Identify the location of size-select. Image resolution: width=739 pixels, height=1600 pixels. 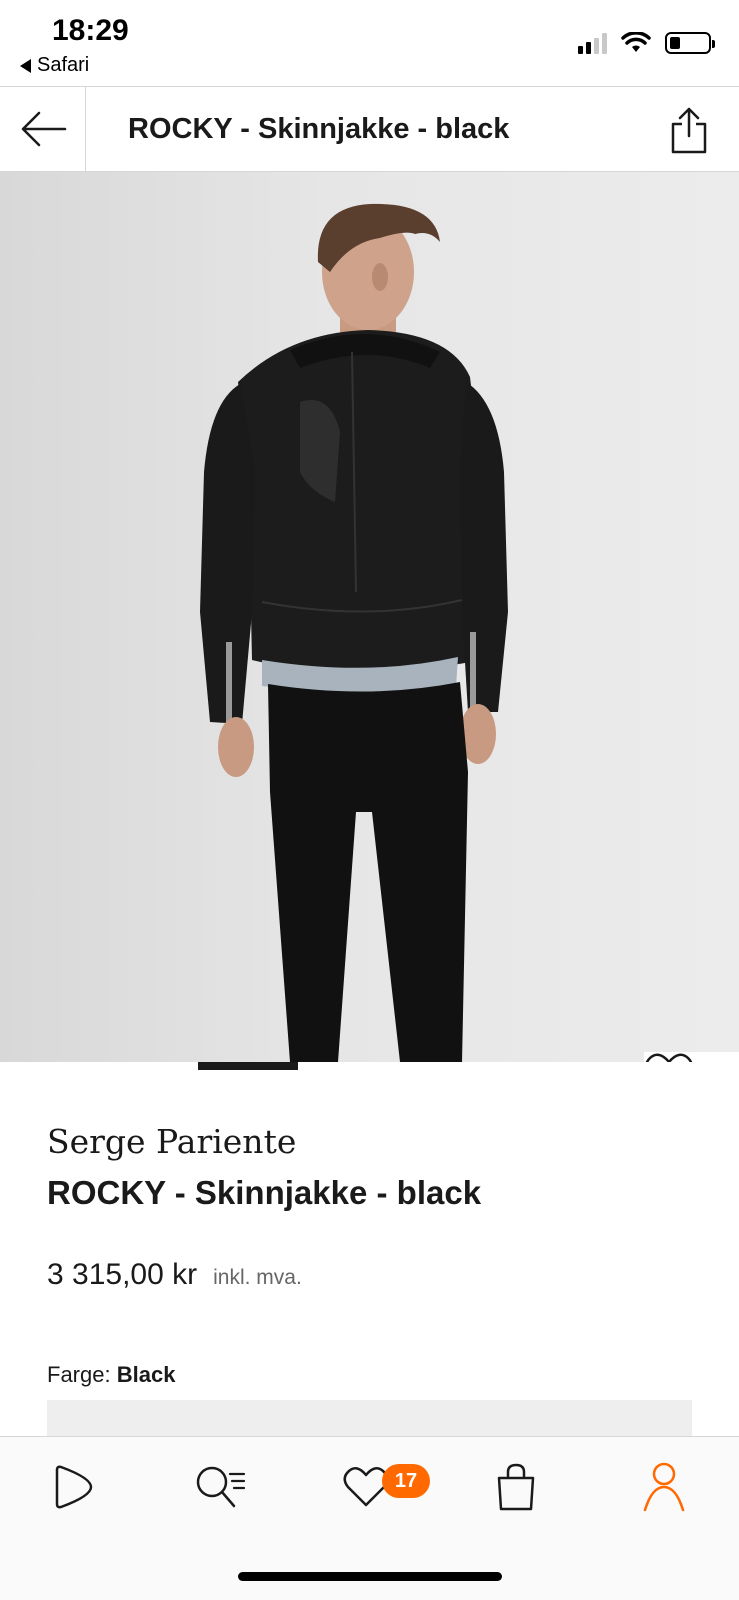
(369, 1420).